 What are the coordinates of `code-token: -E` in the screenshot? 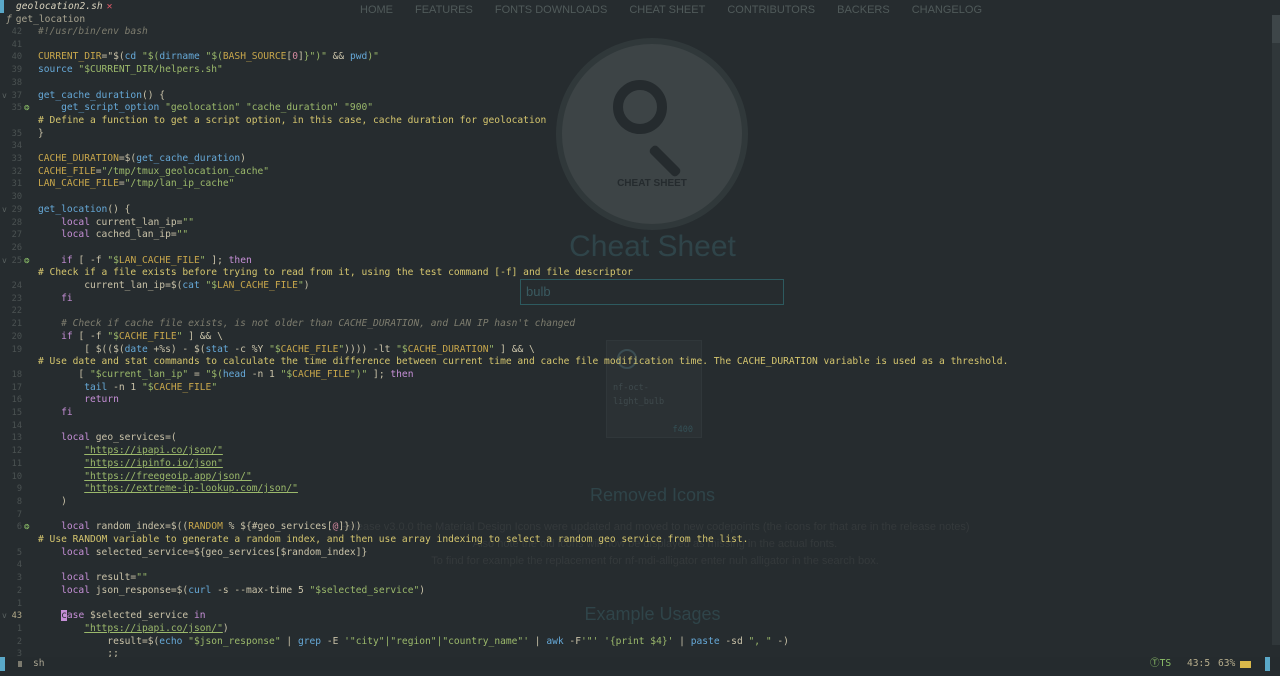 It's located at (333, 641).